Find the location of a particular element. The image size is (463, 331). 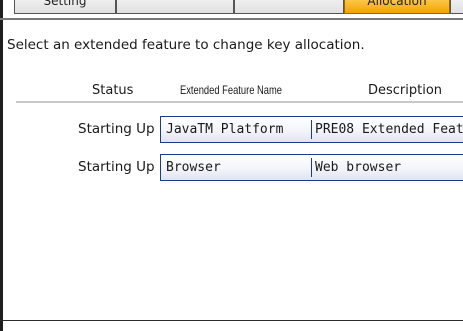

tab-allocation: Allocation is located at coordinates (397, 7).